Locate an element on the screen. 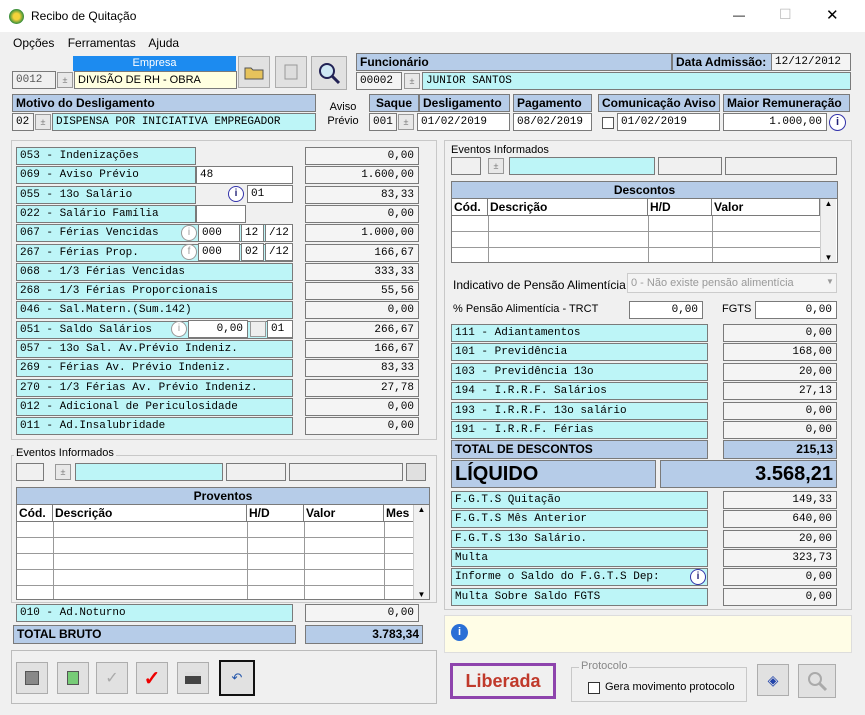 The height and width of the screenshot is (715, 865). empresa-name: DIVISÃO DE RH - OBRA is located at coordinates (155, 80).